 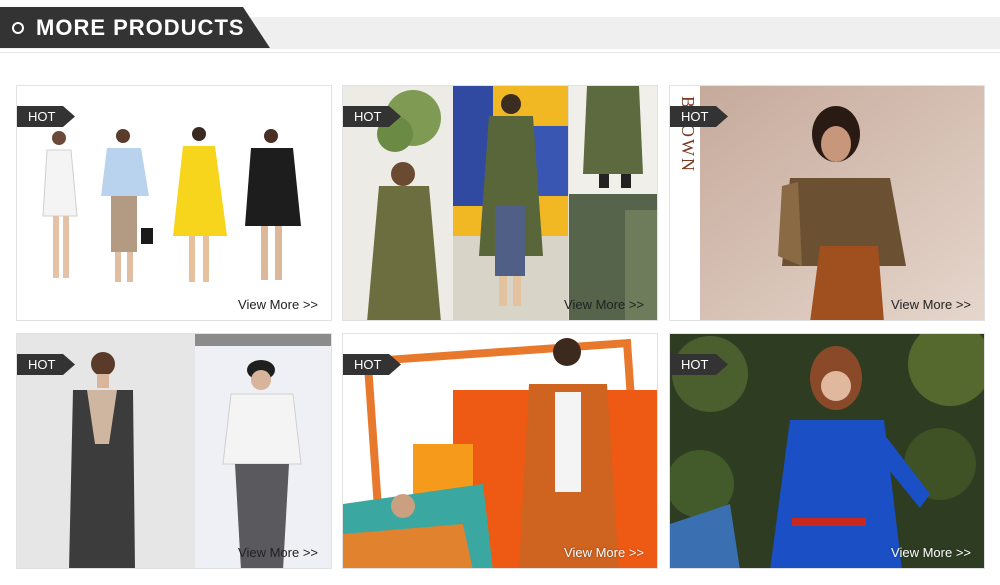 What do you see at coordinates (827, 203) in the screenshot?
I see `product-card-3: BROWN HOT View More >>` at bounding box center [827, 203].